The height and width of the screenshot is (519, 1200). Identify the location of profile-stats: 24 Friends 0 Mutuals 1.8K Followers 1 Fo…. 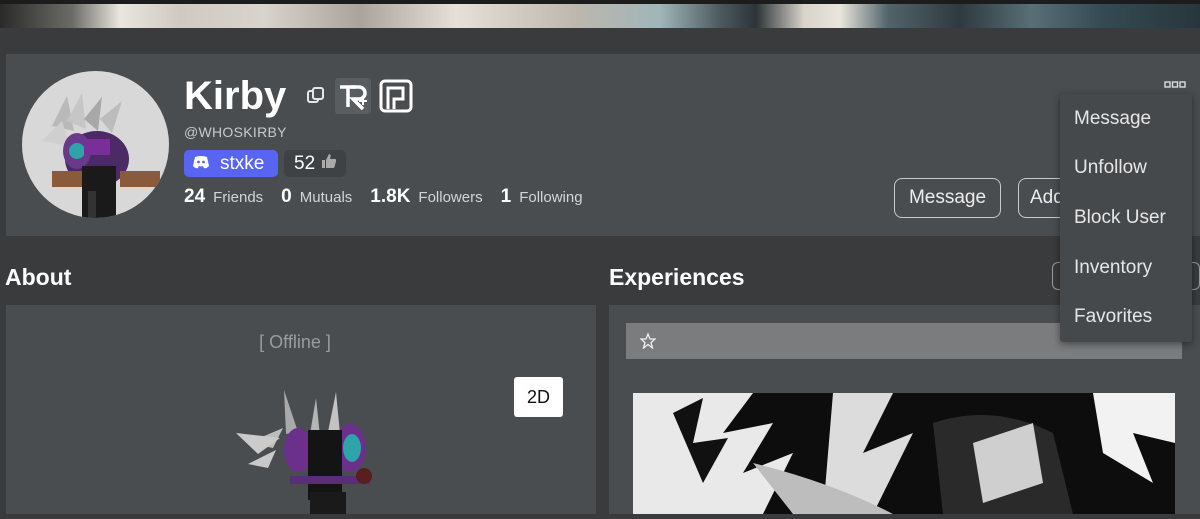
(392, 197).